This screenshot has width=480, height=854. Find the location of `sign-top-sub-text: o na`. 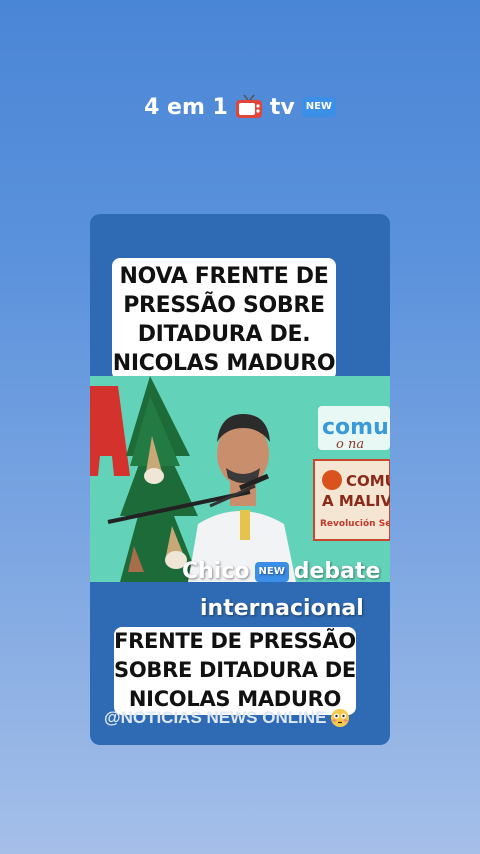

sign-top-sub-text: o na is located at coordinates (350, 444).